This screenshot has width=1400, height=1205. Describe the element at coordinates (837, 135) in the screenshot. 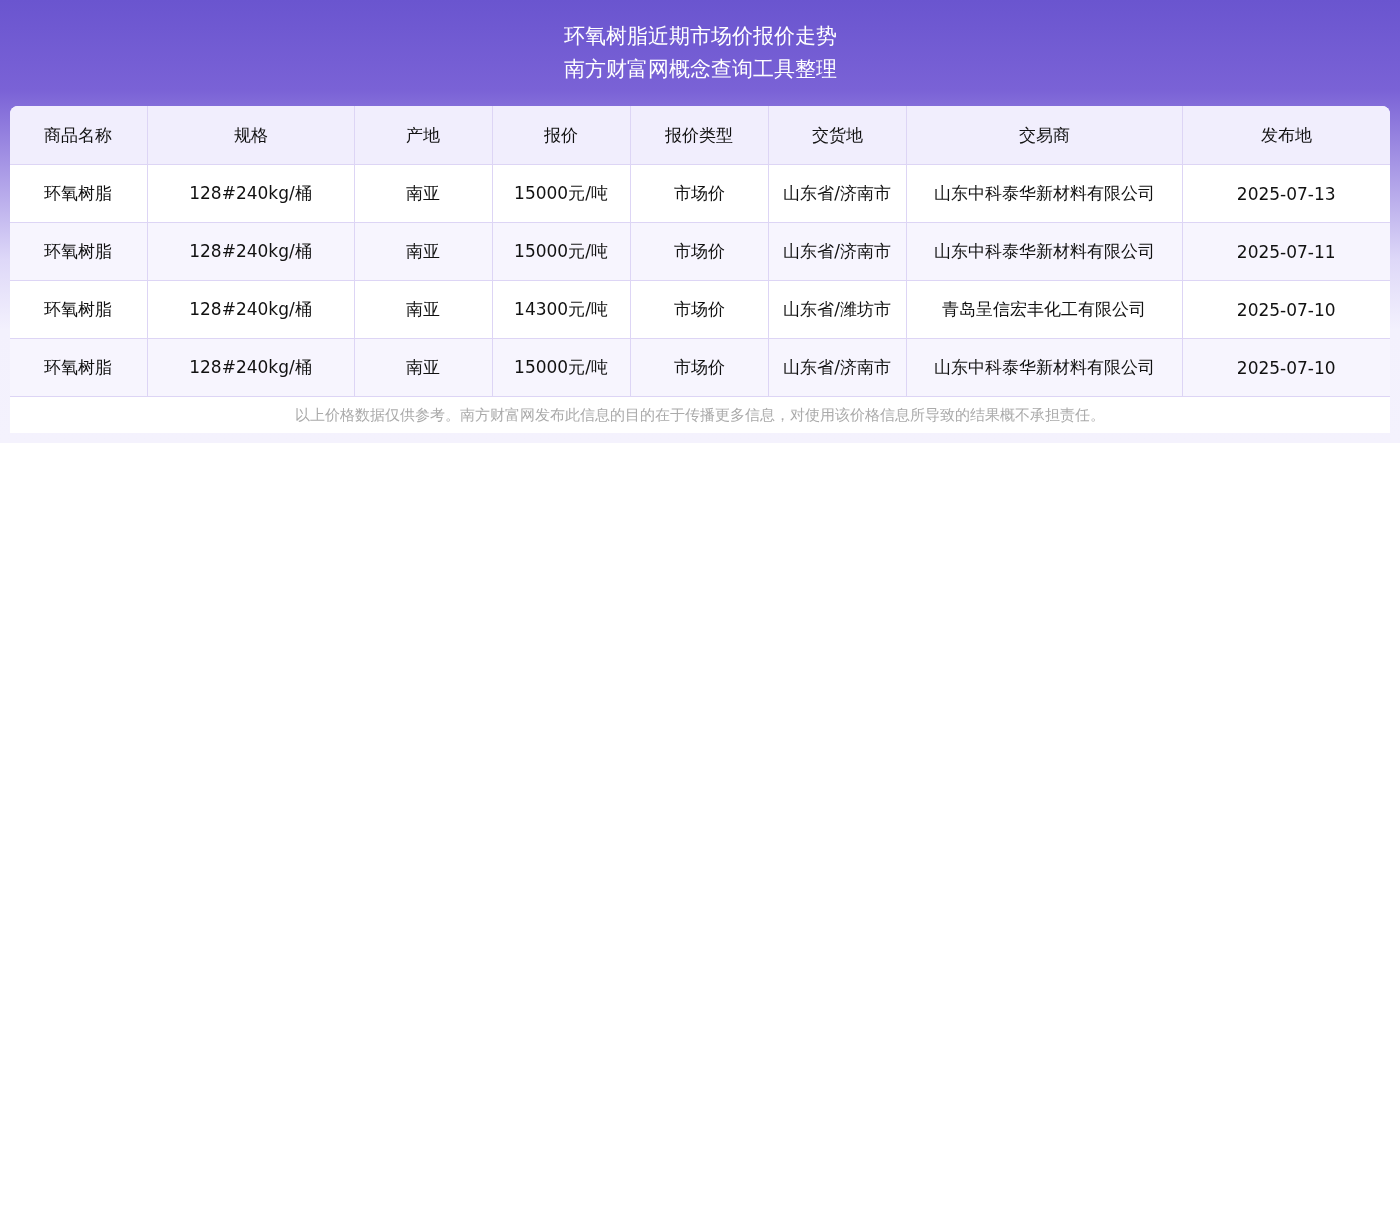

I see `column-header: 交货地` at that location.